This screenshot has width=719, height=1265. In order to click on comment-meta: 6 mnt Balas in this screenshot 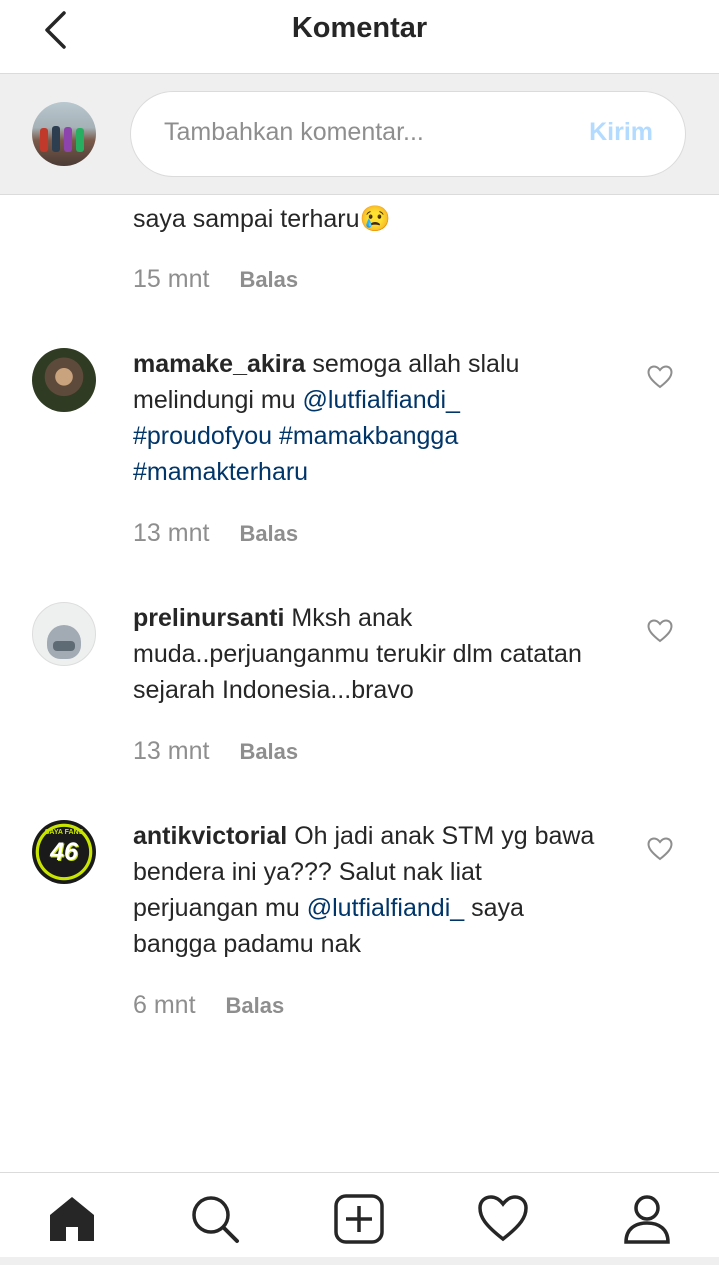, I will do `click(208, 1005)`.